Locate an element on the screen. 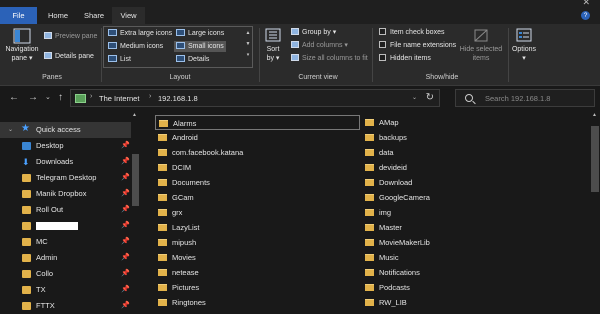  list-item: Download is located at coordinates (465, 182).